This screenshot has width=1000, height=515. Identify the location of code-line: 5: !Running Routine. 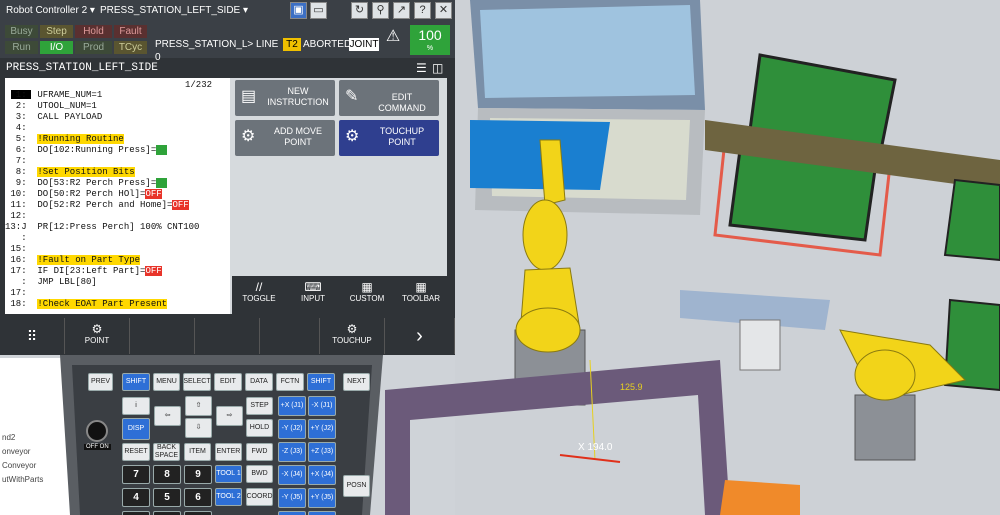
(64, 139).